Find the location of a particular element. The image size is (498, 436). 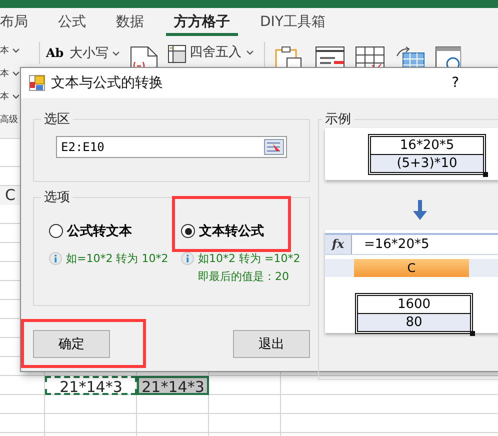

hint-text: 如10*2 转为 =10*2 is located at coordinates (249, 258).